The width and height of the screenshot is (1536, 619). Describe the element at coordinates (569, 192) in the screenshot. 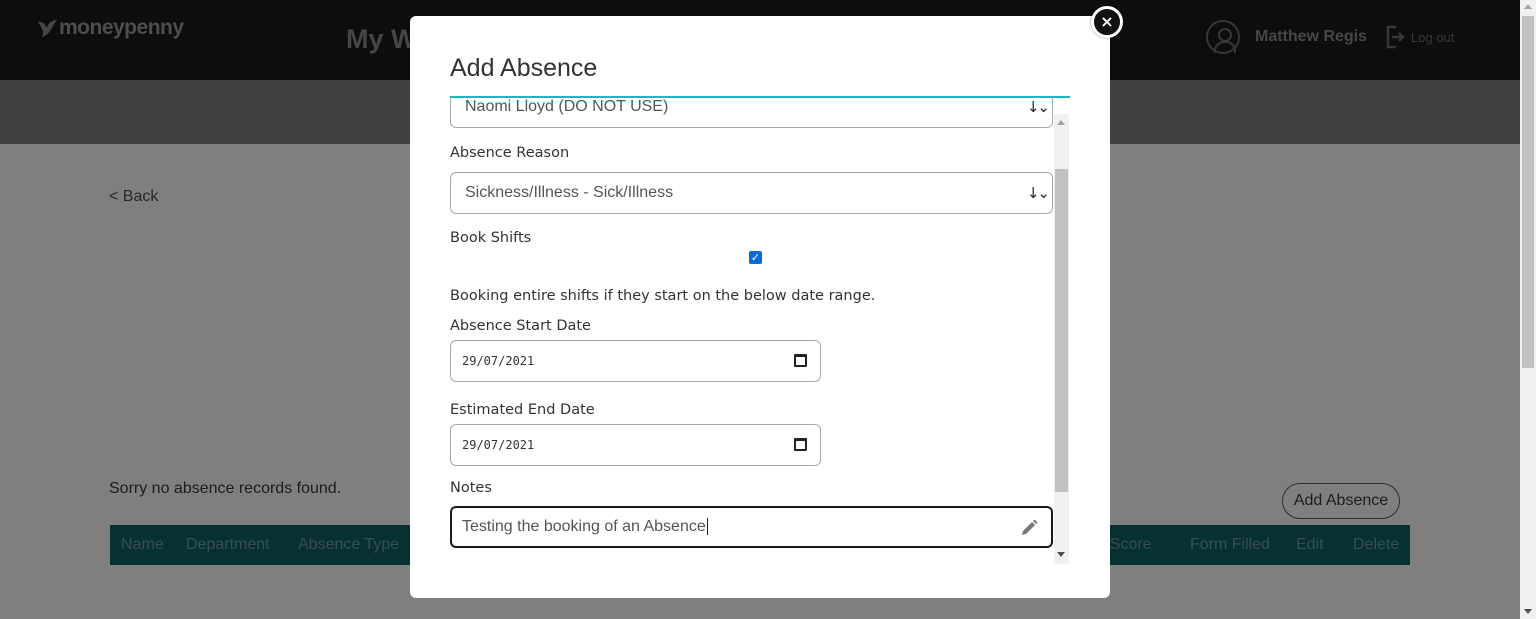

I see `absence-reason-value: Sickness/Illness - Sick/Illness` at that location.